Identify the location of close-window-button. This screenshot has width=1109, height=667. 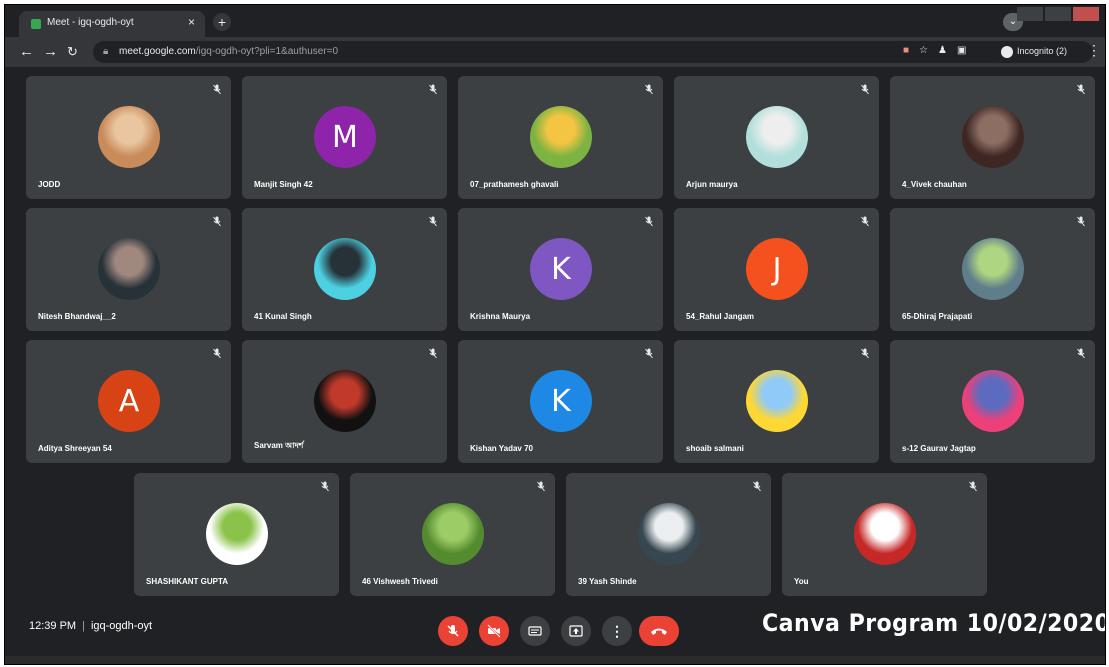
(1086, 14).